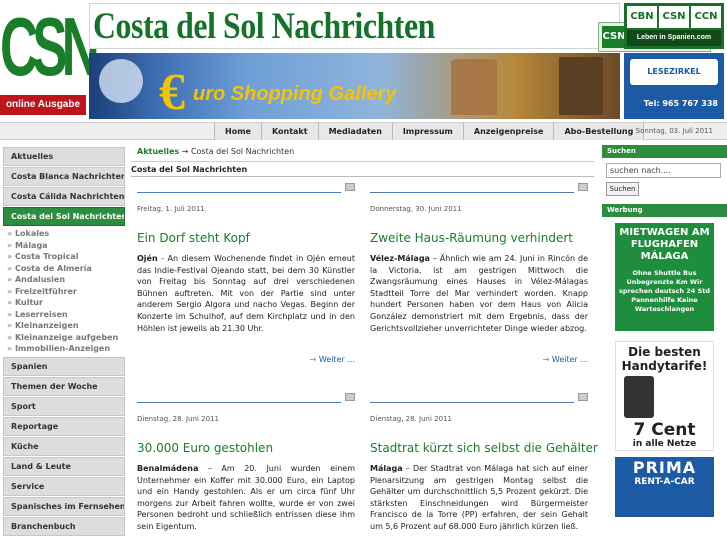  What do you see at coordinates (64, 216) in the screenshot?
I see `sidebar-item-costa-del-sol: Costa del Sol Nachrichten` at bounding box center [64, 216].